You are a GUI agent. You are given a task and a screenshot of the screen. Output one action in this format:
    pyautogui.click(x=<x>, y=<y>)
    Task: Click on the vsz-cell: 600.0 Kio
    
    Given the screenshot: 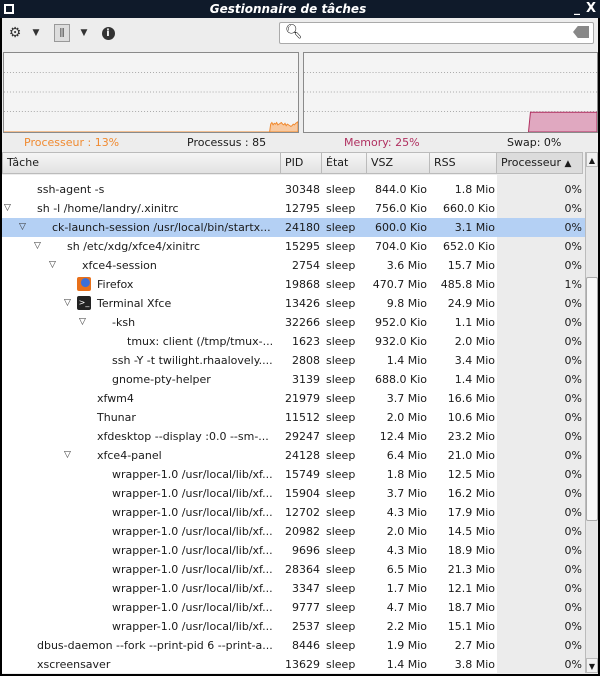 What is the action you would take?
    pyautogui.click(x=401, y=227)
    